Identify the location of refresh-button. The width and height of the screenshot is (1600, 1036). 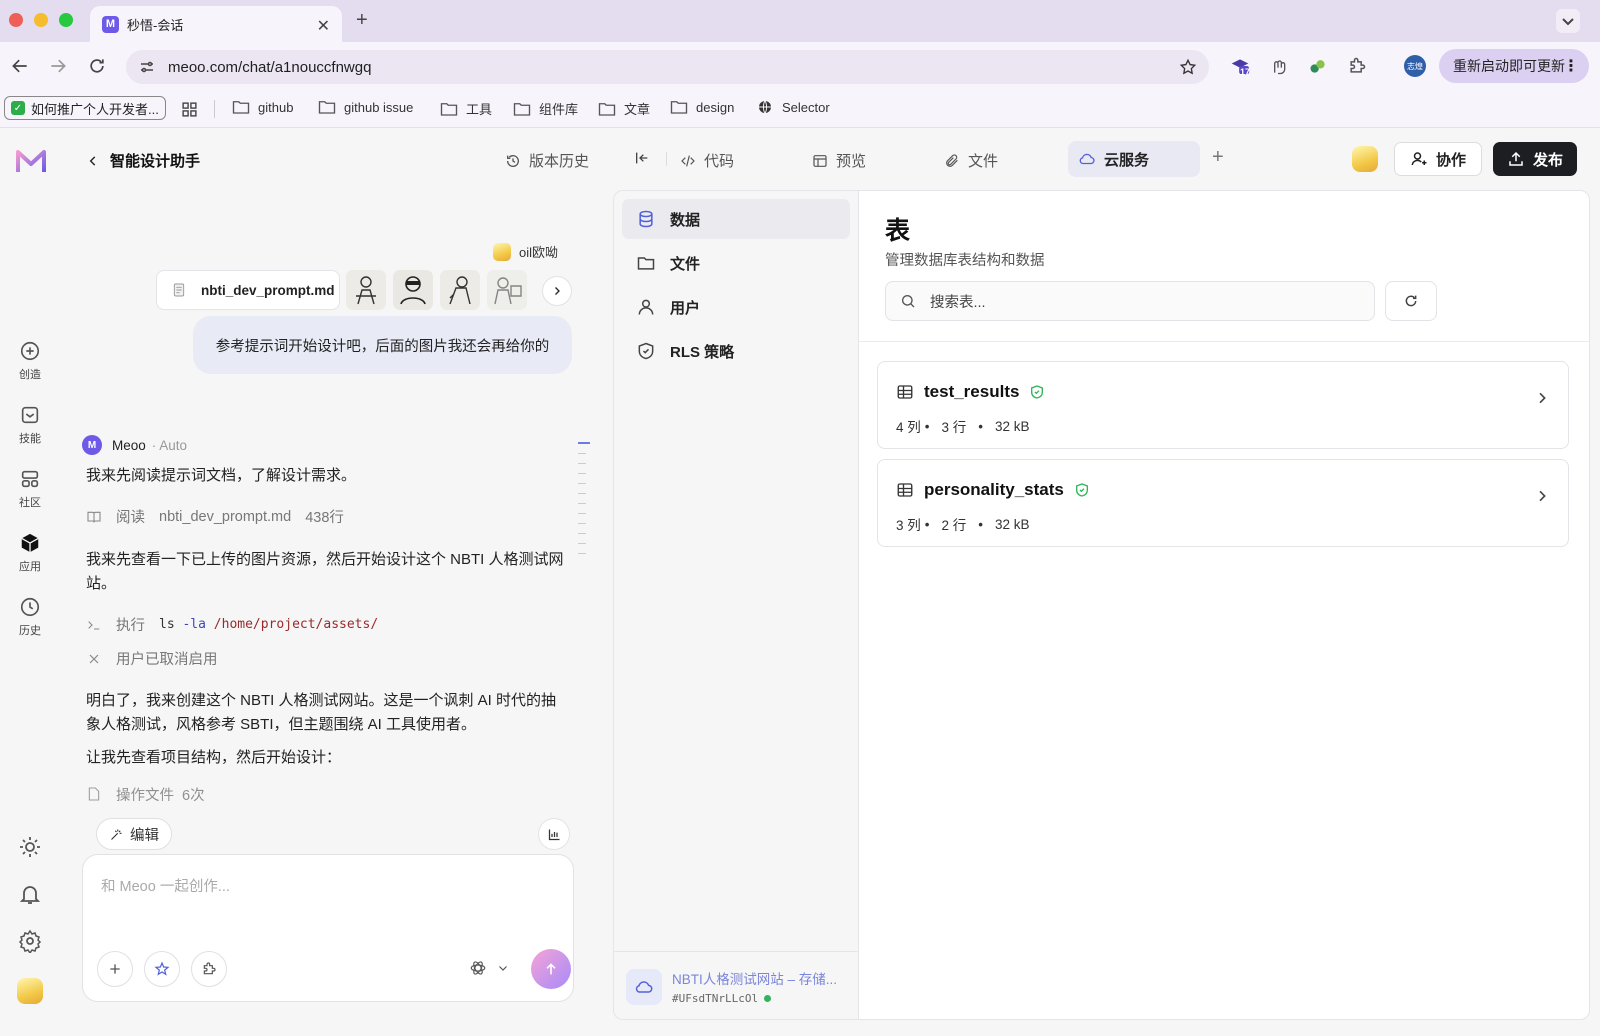
(1411, 301).